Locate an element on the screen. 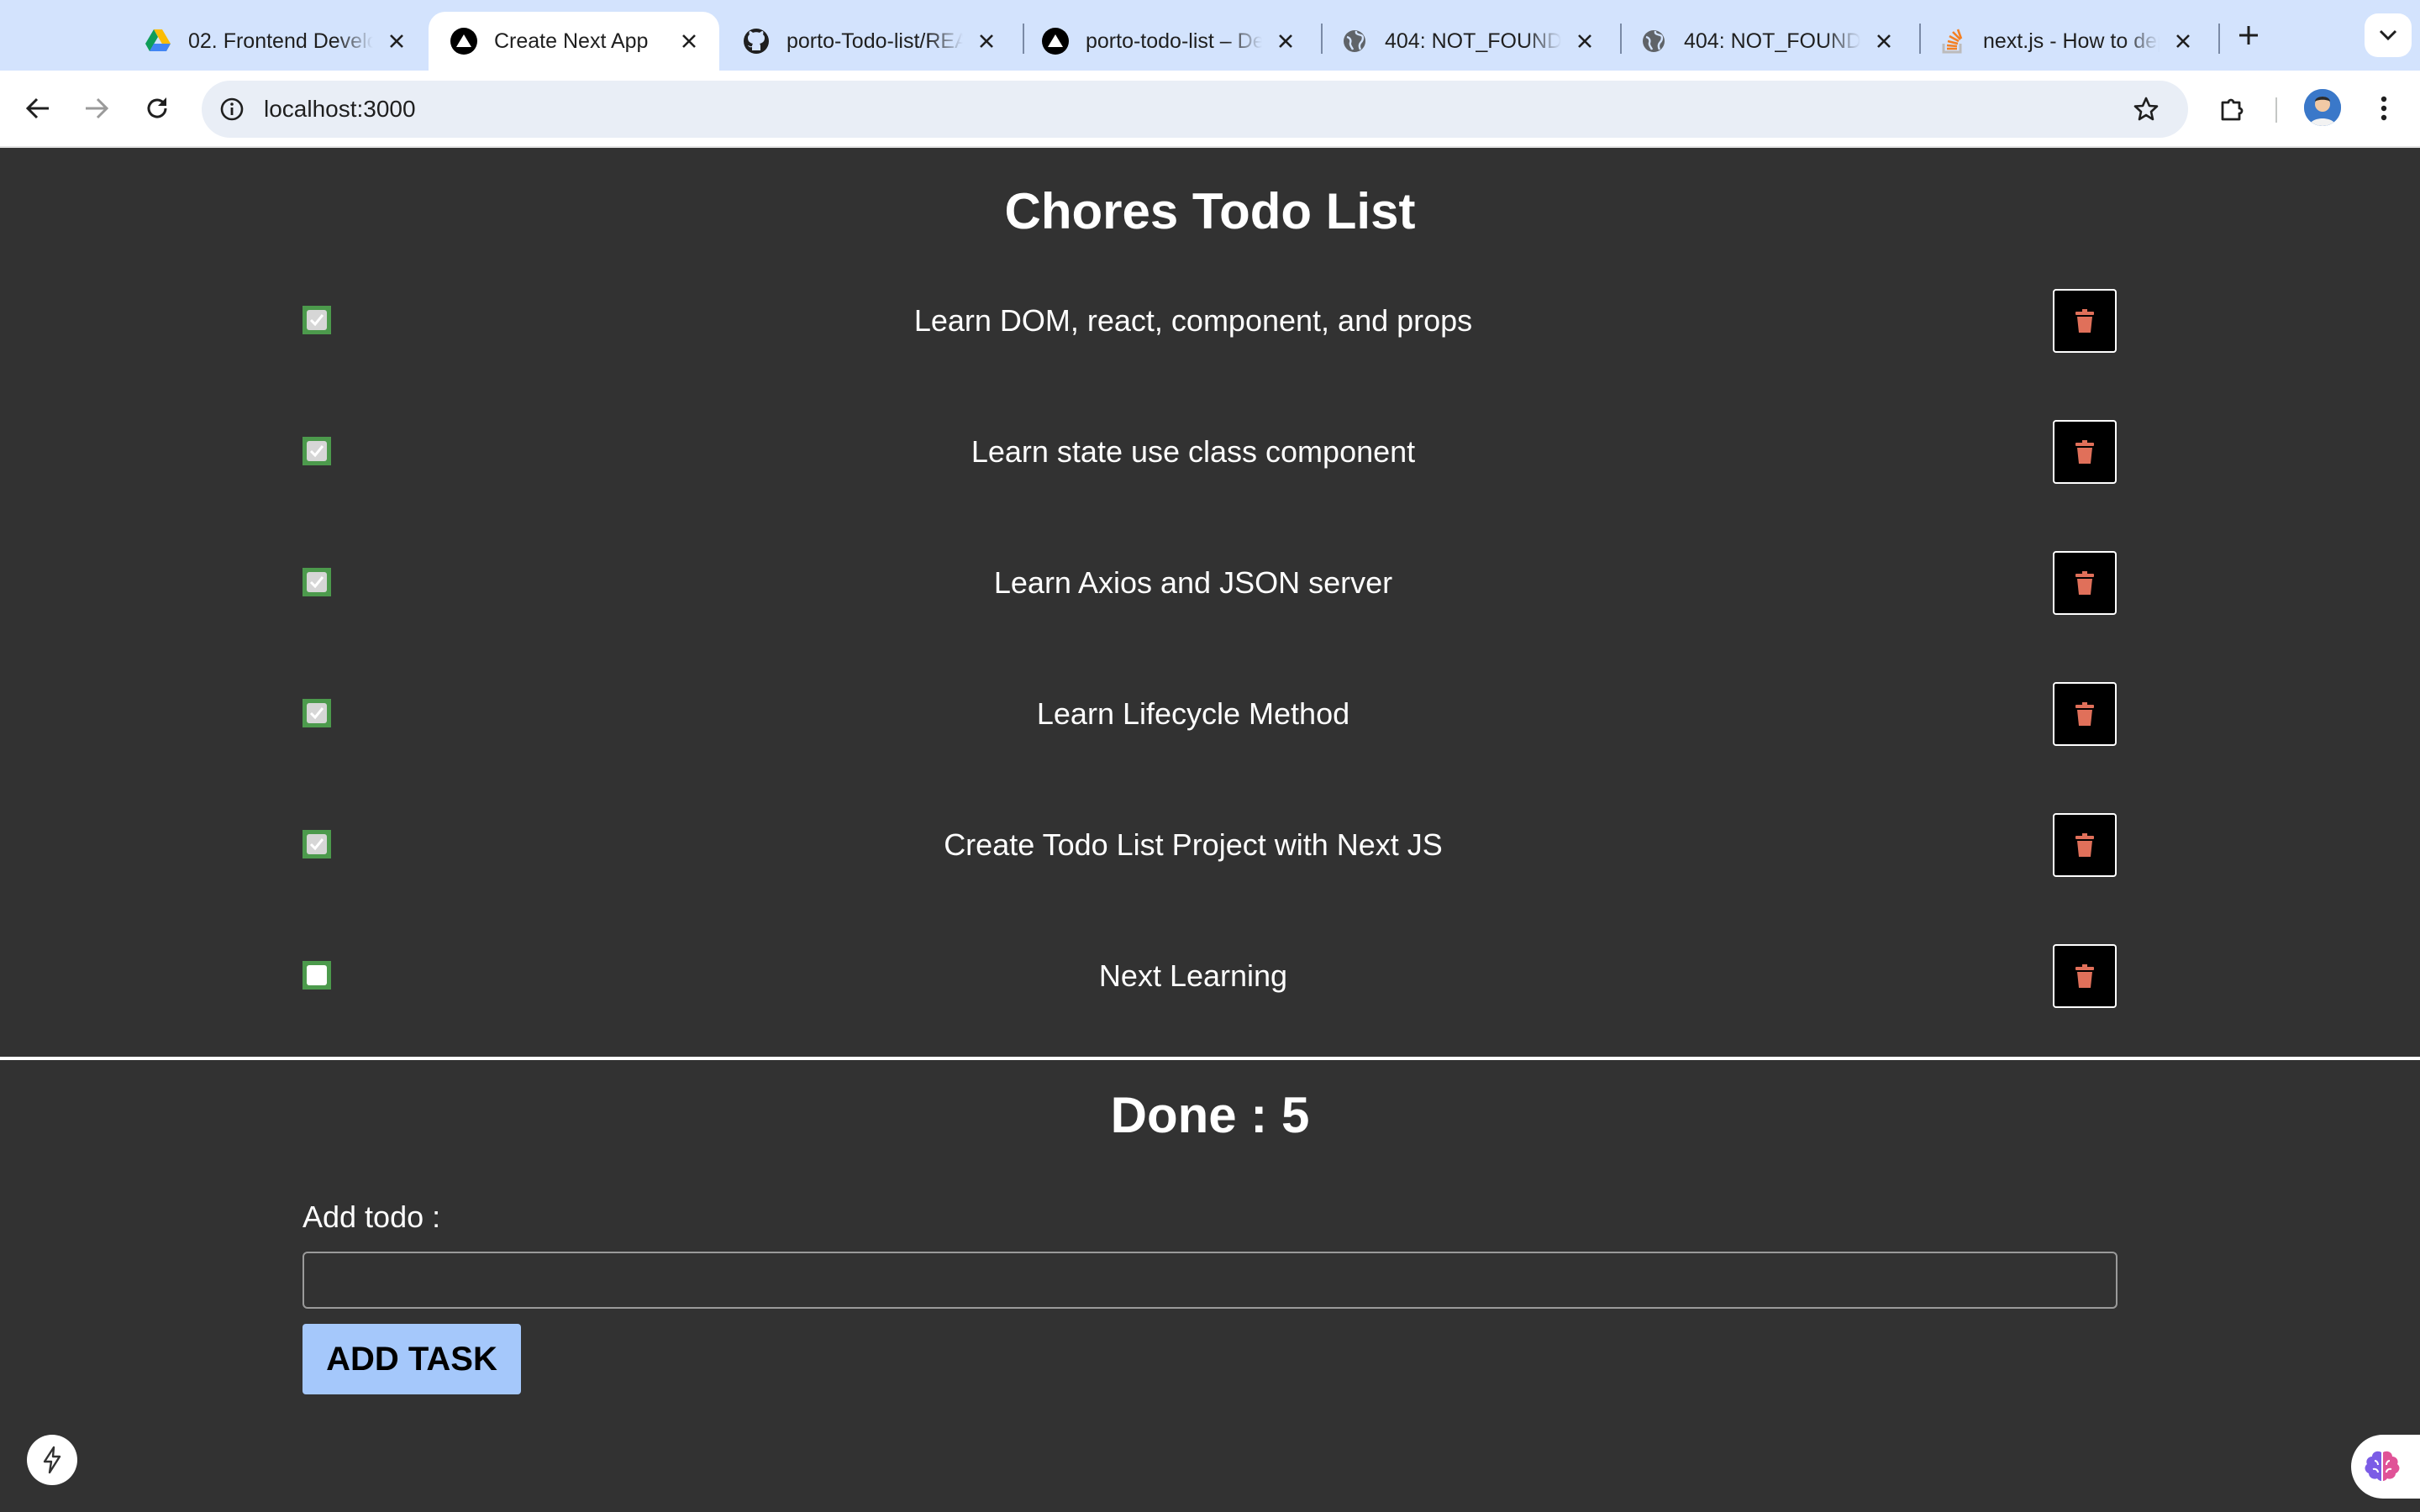 This screenshot has width=2420, height=1512. page-title: Chores Todo List is located at coordinates (1210, 211).